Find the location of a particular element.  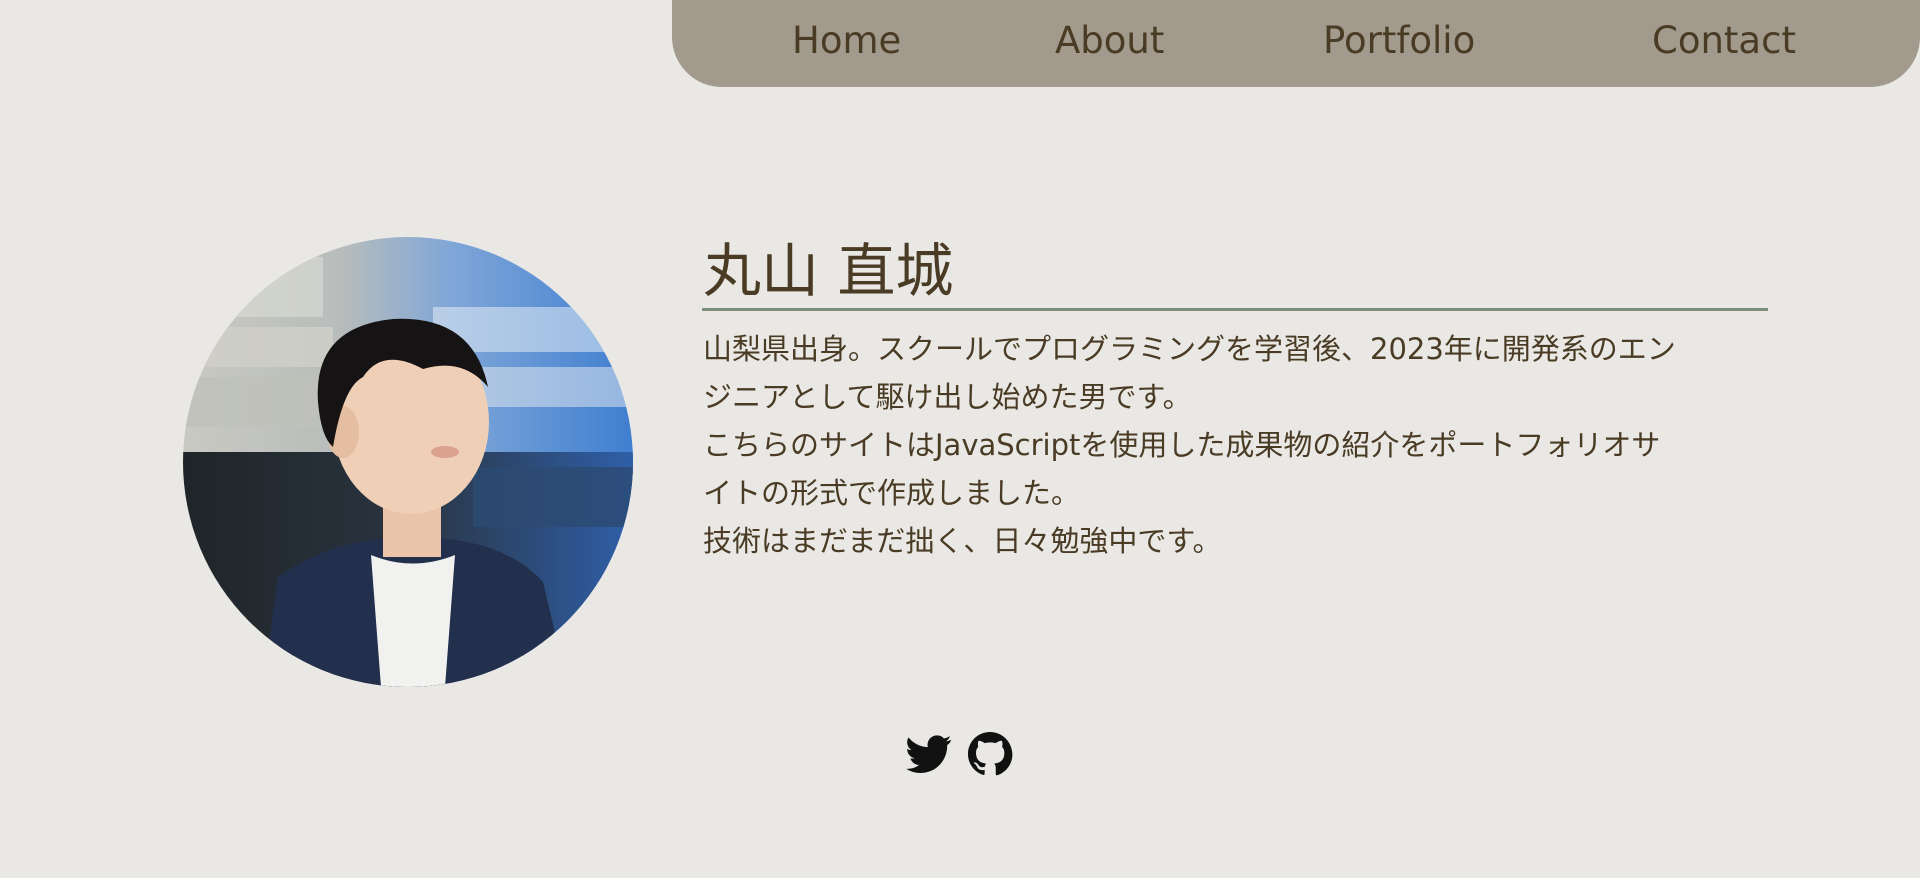

twitter-link is located at coordinates (929, 754).